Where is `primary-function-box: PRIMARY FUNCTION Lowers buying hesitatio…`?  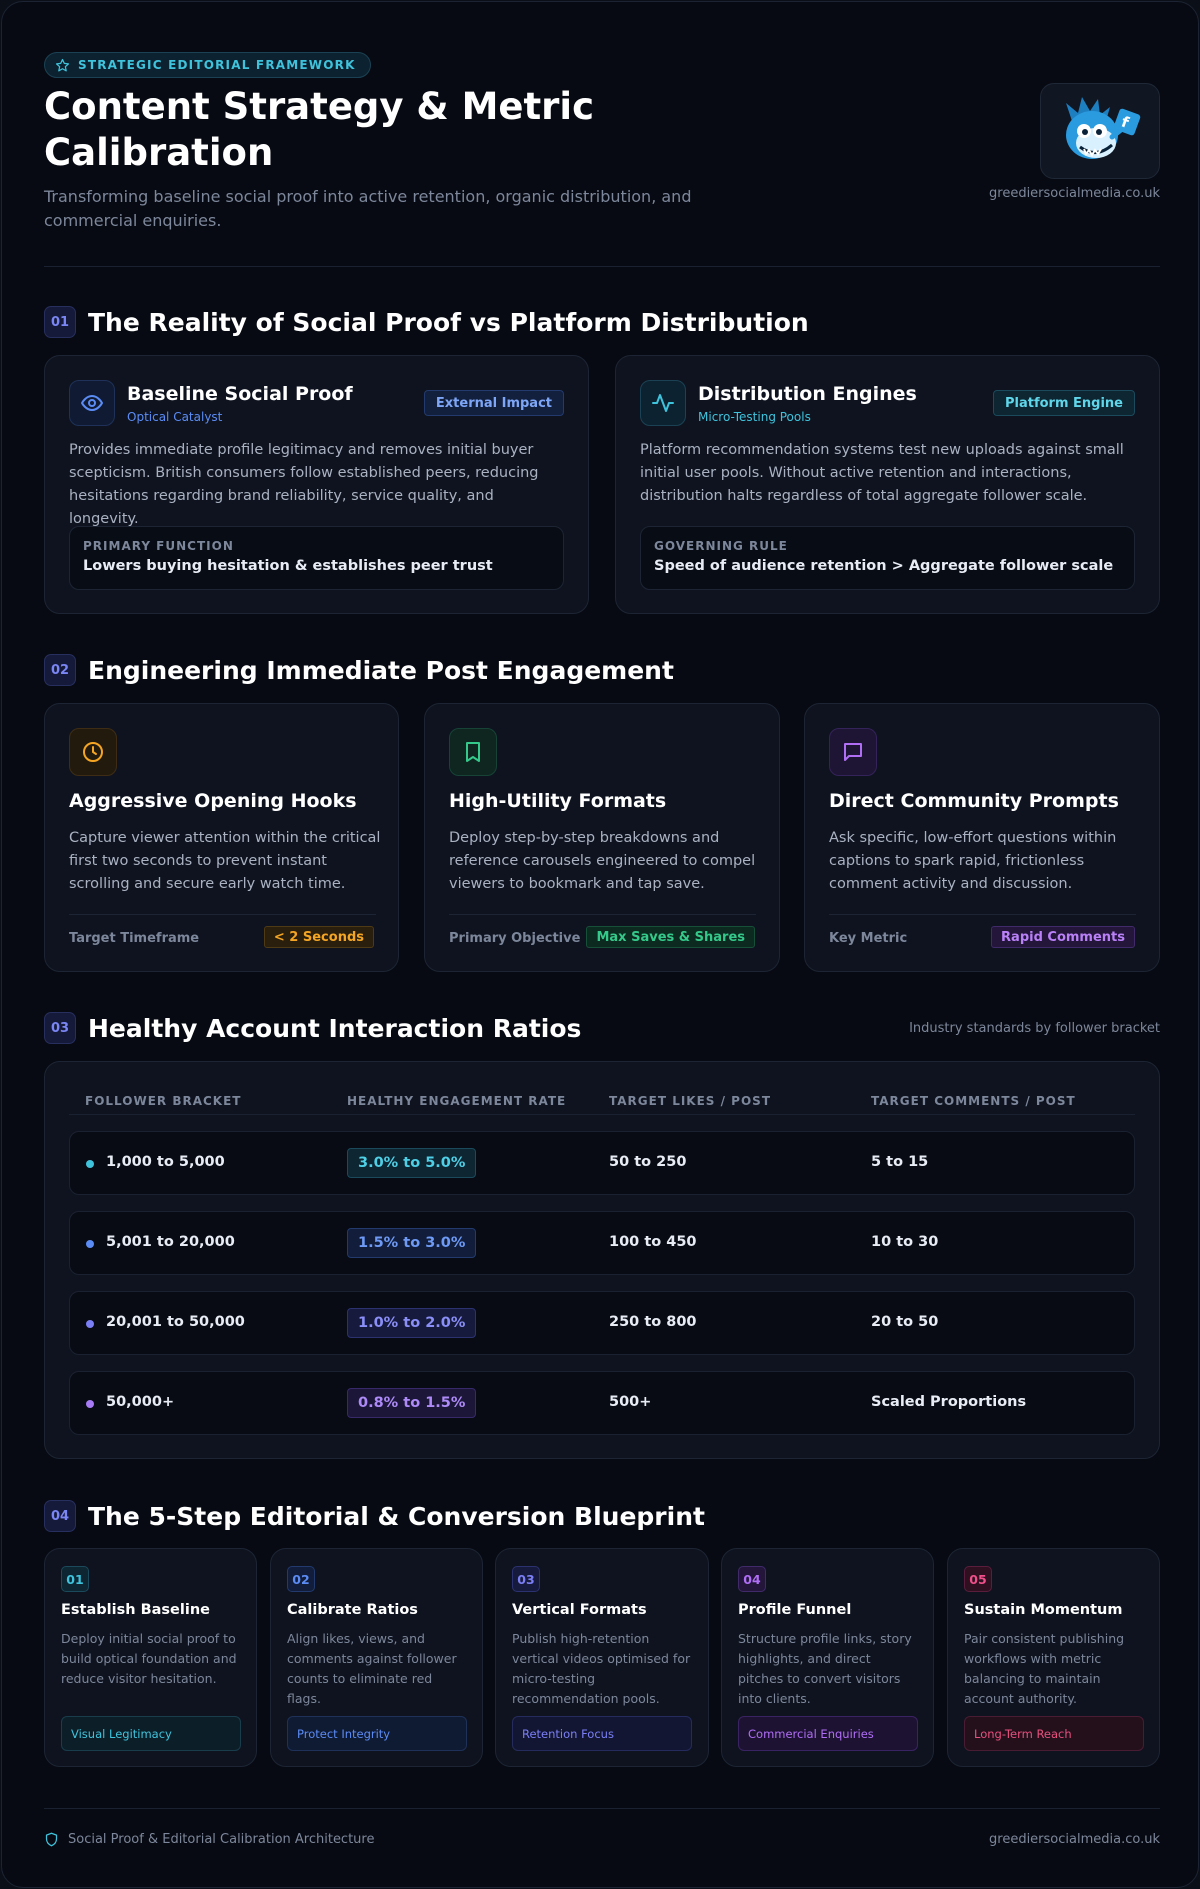 primary-function-box: PRIMARY FUNCTION Lowers buying hesitatio… is located at coordinates (316, 558).